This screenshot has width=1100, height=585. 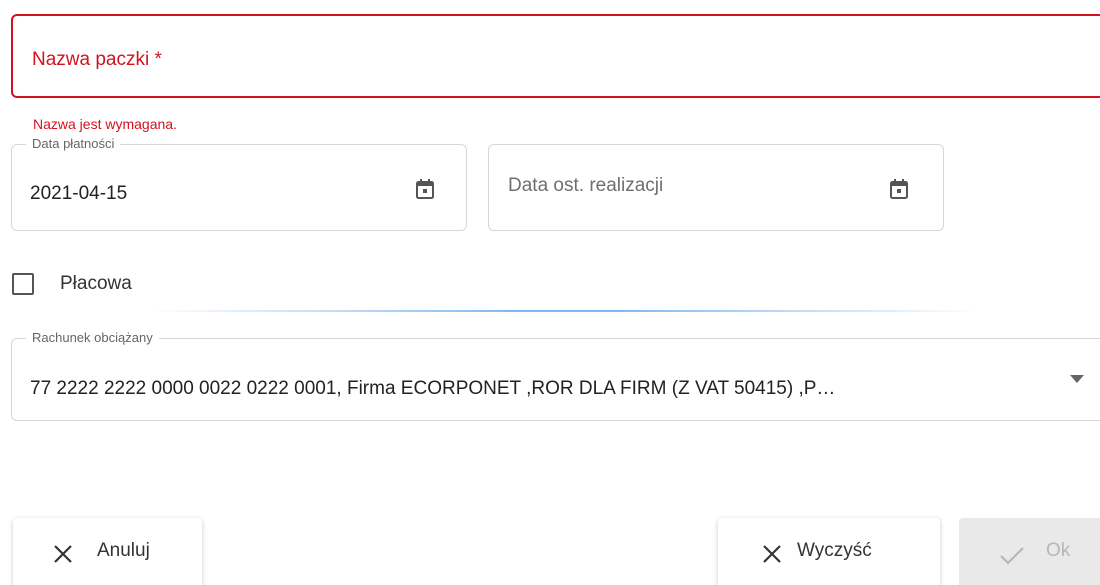 What do you see at coordinates (79, 193) in the screenshot?
I see `payment-date-value: 2021-04-15` at bounding box center [79, 193].